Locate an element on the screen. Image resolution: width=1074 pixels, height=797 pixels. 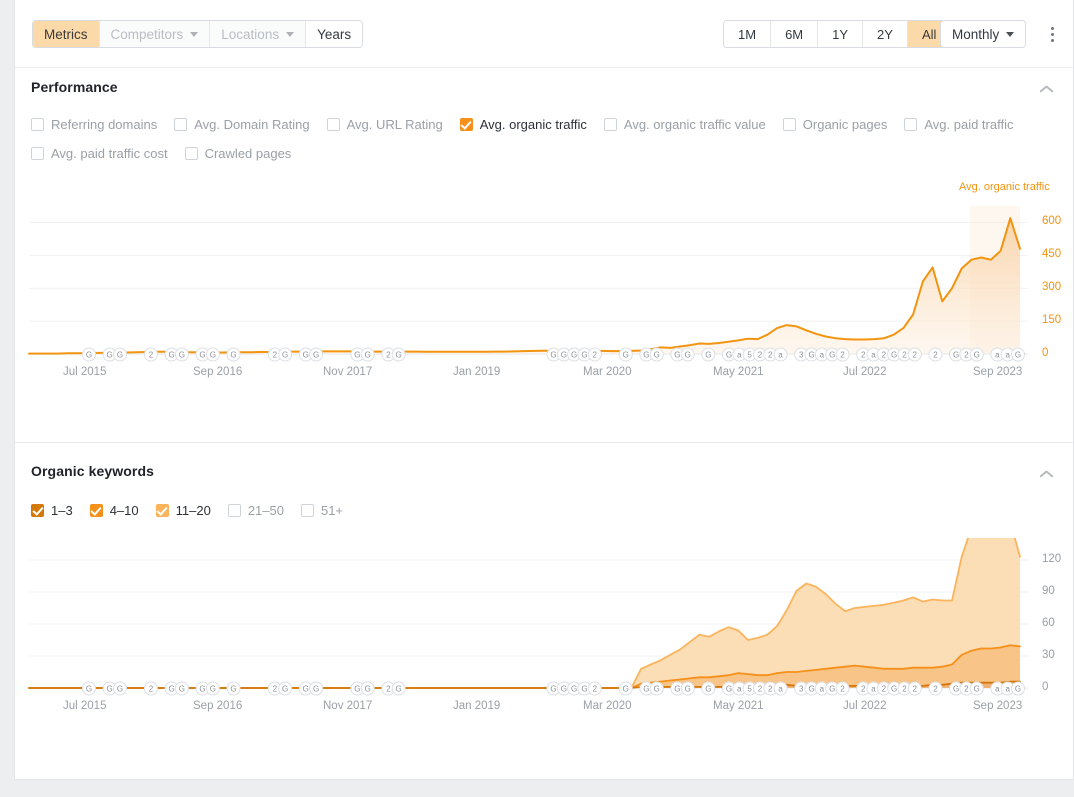
tab-years: Years is located at coordinates (334, 34).